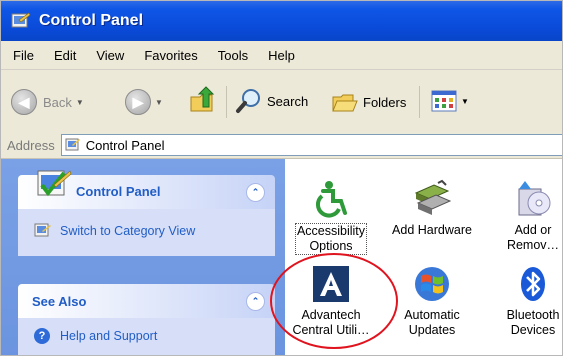 This screenshot has height=356, width=563. Describe the element at coordinates (432, 230) in the screenshot. I see `item-label-line1: Add Hardware` at that location.